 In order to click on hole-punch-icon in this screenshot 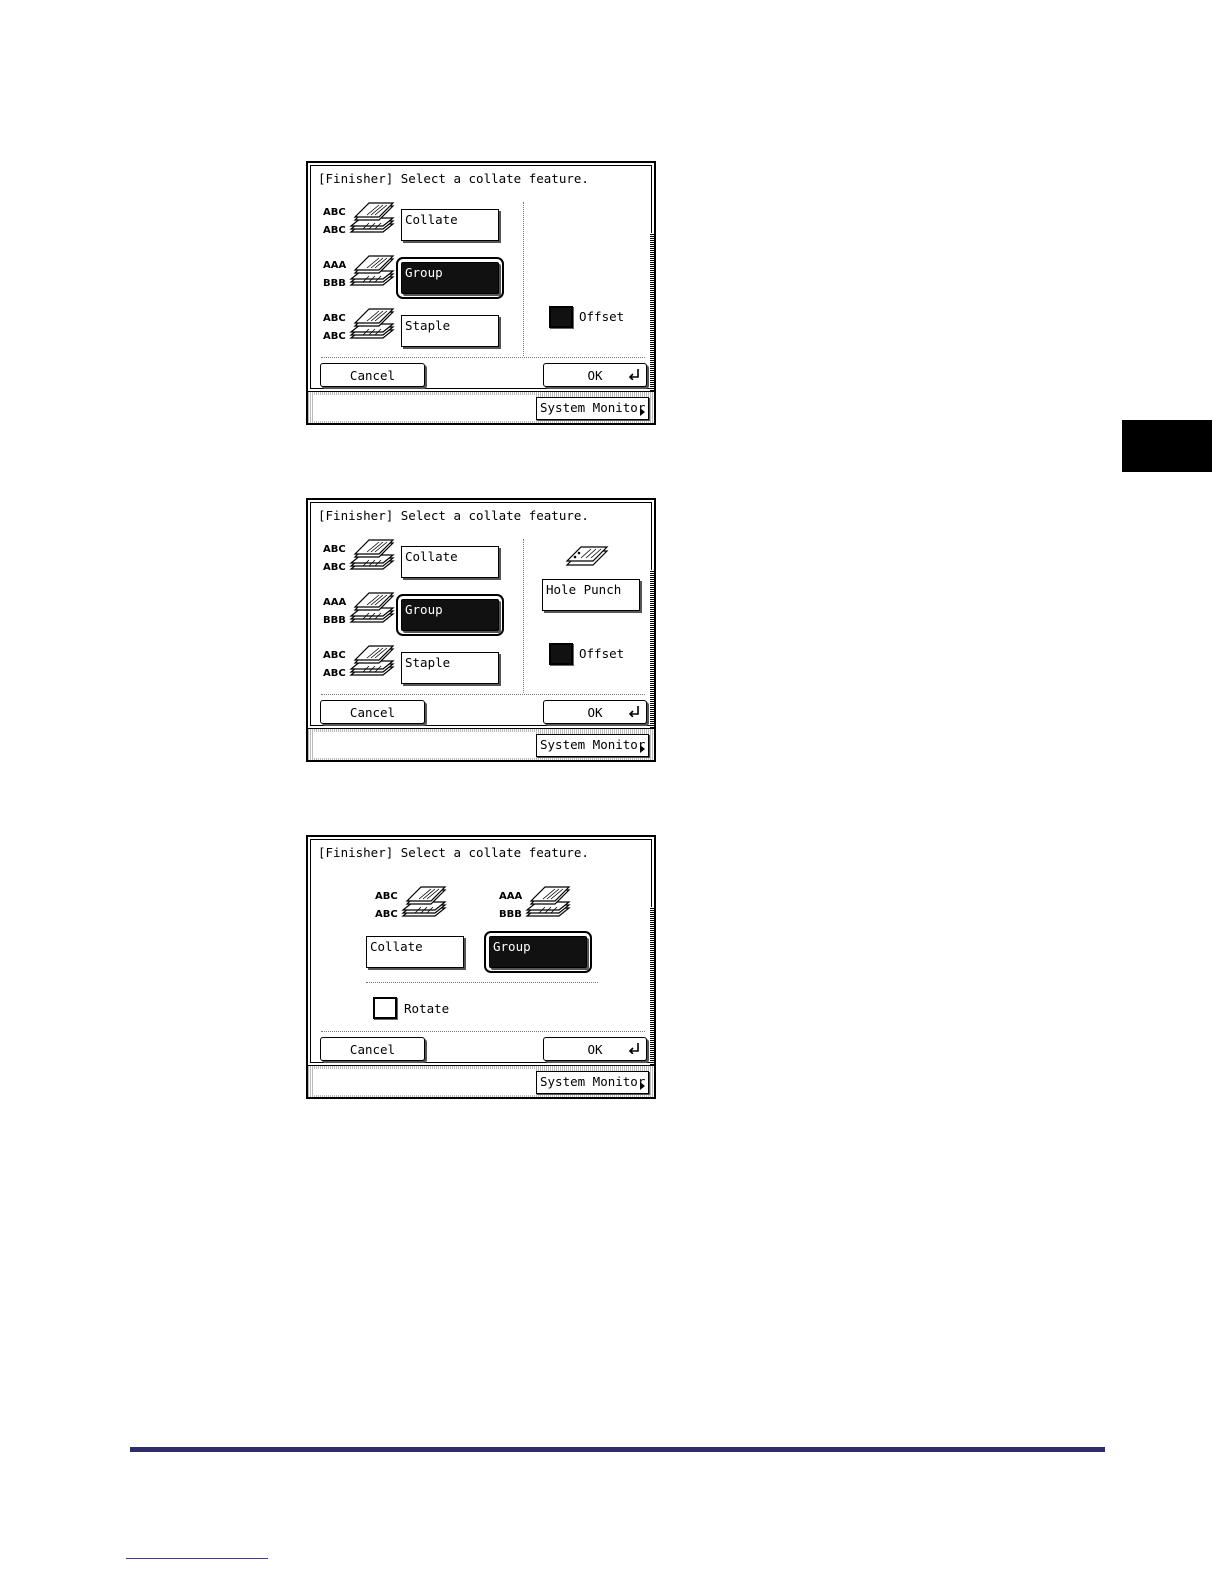, I will do `click(587, 556)`.